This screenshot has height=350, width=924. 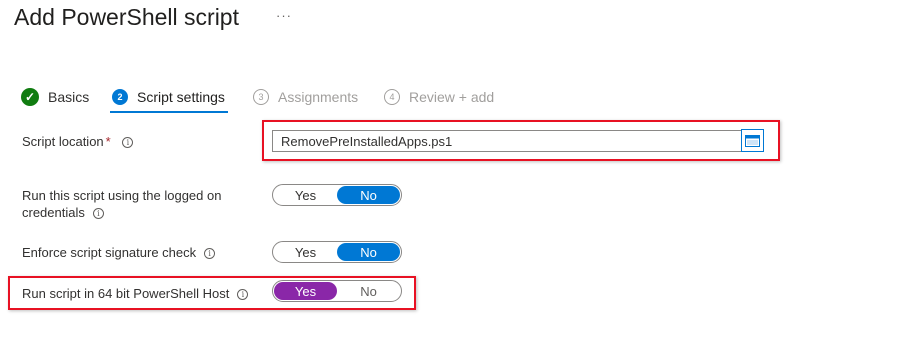 What do you see at coordinates (108, 141) in the screenshot?
I see `required-asterisk: *` at bounding box center [108, 141].